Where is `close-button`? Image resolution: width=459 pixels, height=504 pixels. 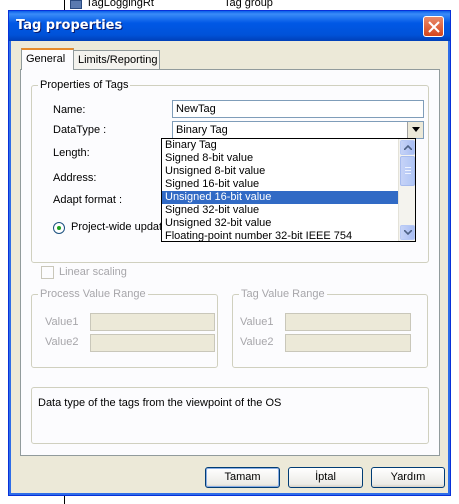
close-button is located at coordinates (433, 26).